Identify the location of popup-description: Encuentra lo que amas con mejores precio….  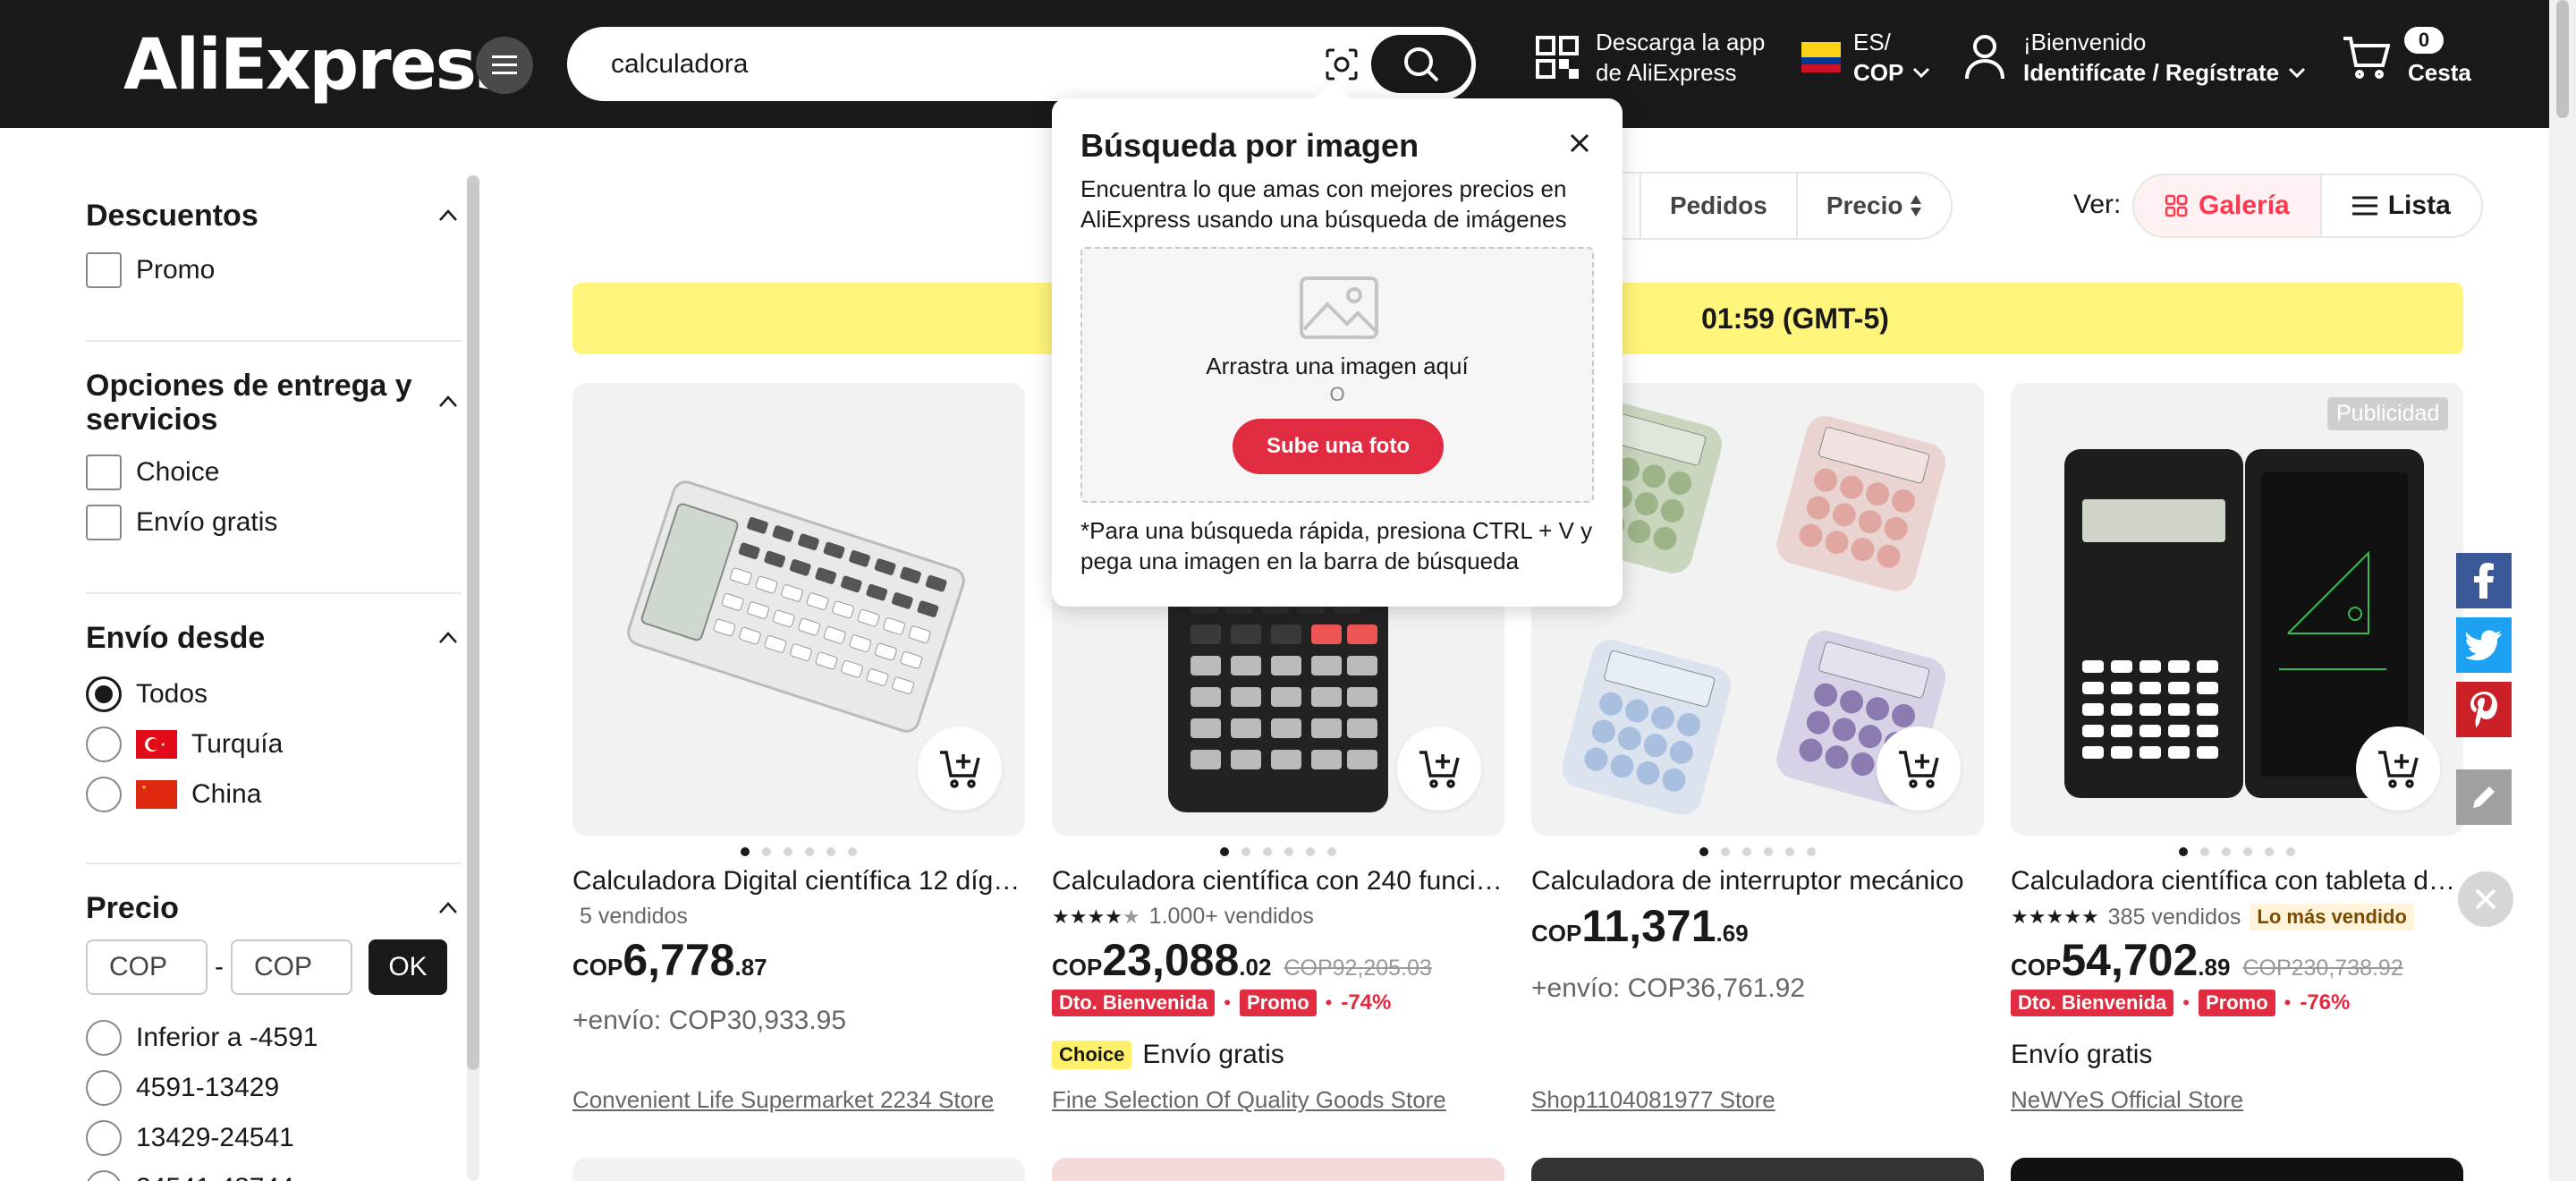
(1323, 204).